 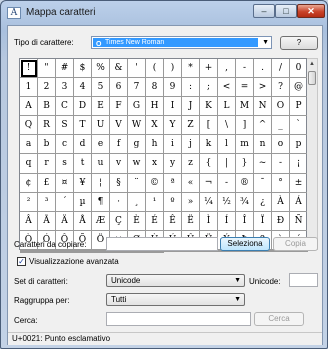 What do you see at coordinates (29, 183) in the screenshot?
I see `char-cell: ¢` at bounding box center [29, 183].